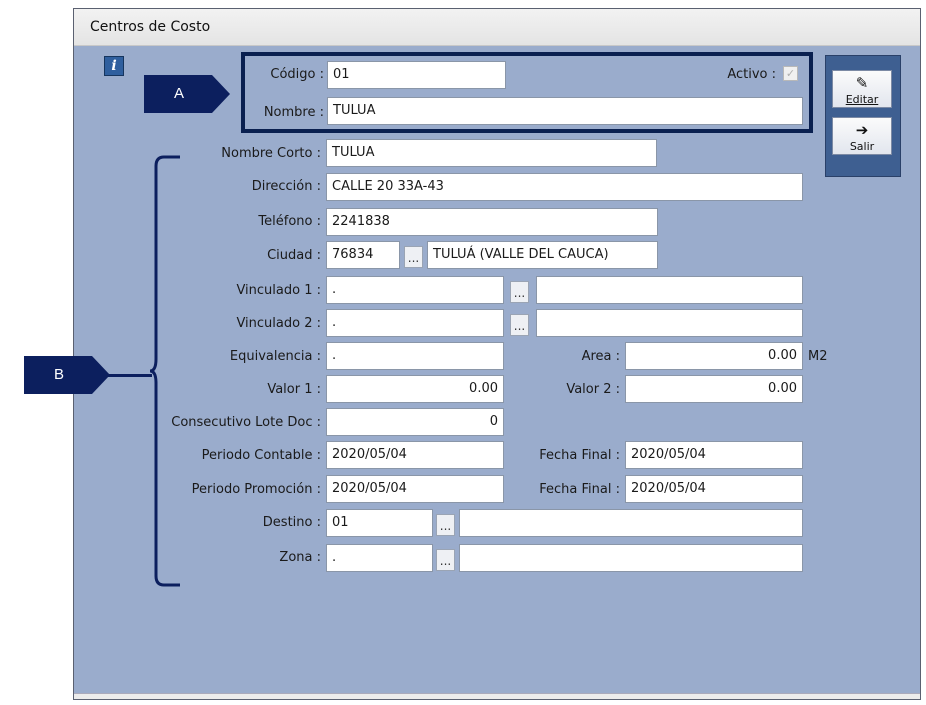 The image size is (926, 705). Describe the element at coordinates (293, 112) in the screenshot. I see `nombre-label: Nombre :` at that location.